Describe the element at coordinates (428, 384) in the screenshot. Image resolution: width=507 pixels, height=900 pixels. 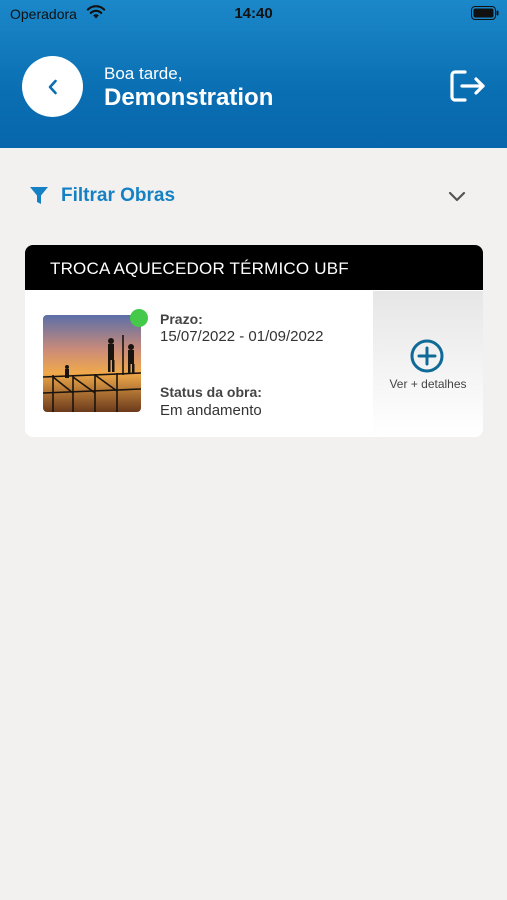
I see `details-label: Ver + detalhes` at that location.